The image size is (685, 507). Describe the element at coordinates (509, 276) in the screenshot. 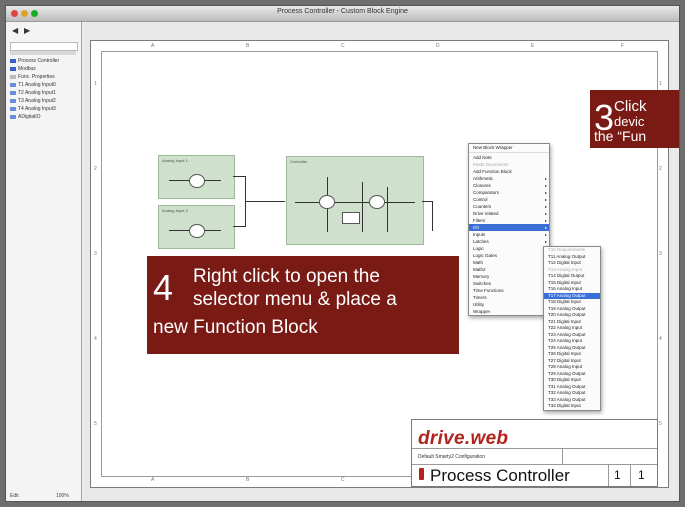

I see `menu-item: Memory▸` at that location.